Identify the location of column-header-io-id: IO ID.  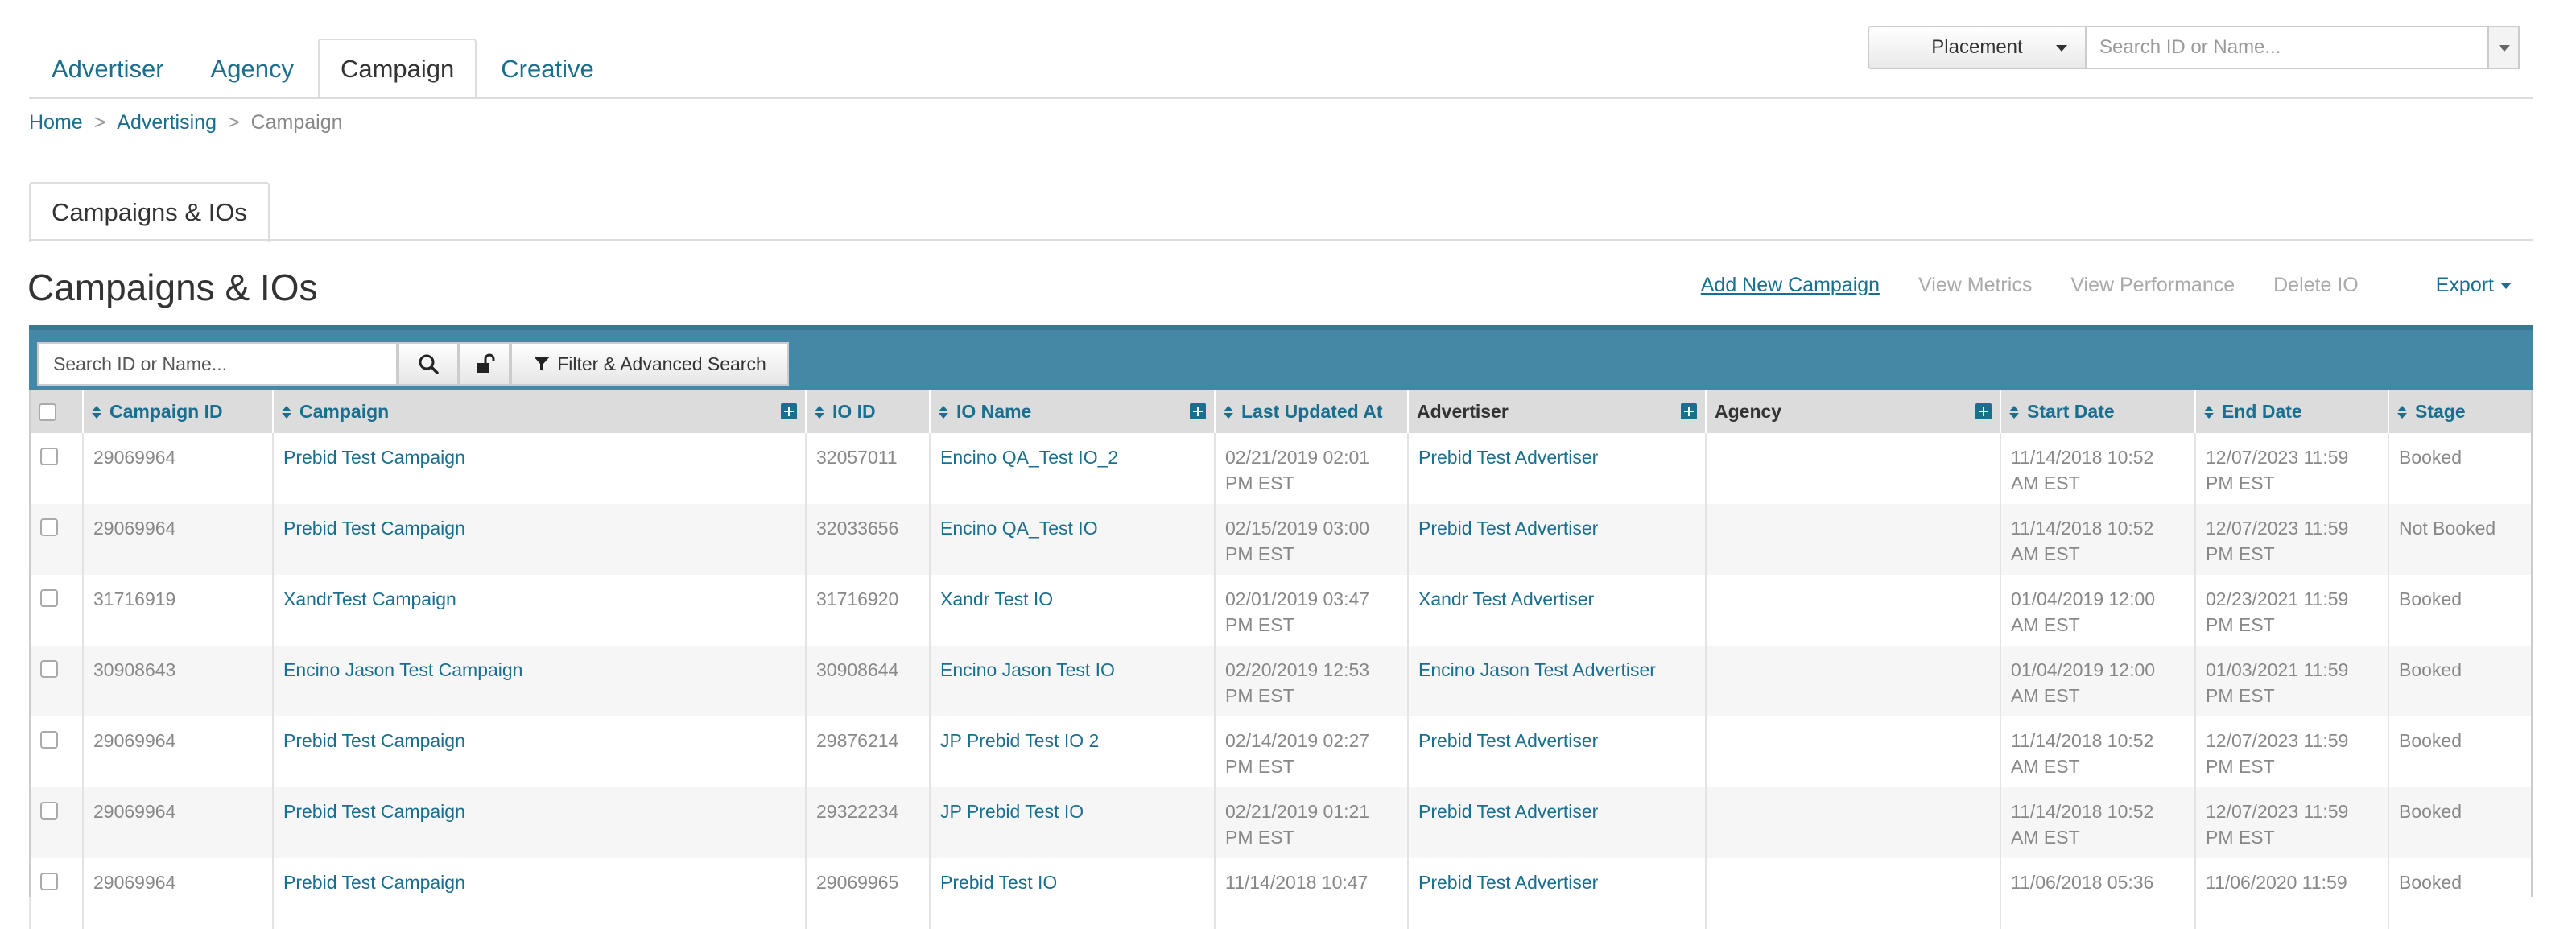
(867, 411).